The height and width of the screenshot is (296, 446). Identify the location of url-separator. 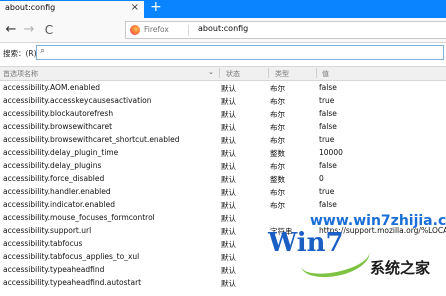
(188, 30).